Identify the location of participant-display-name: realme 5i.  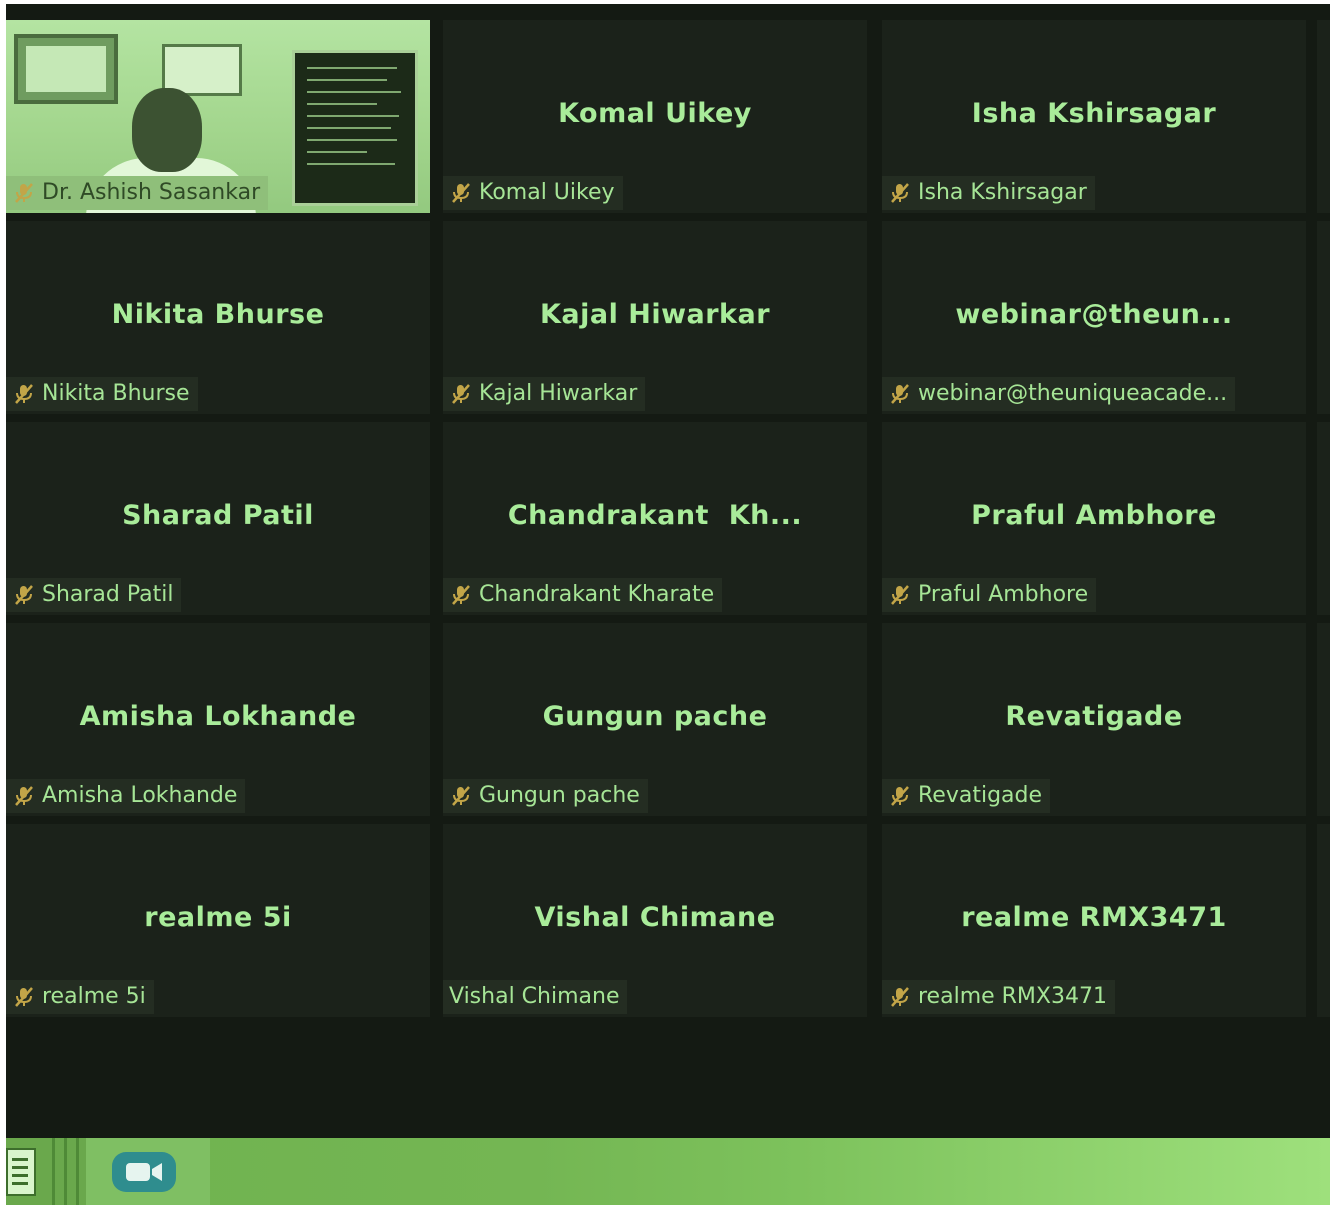
(218, 917).